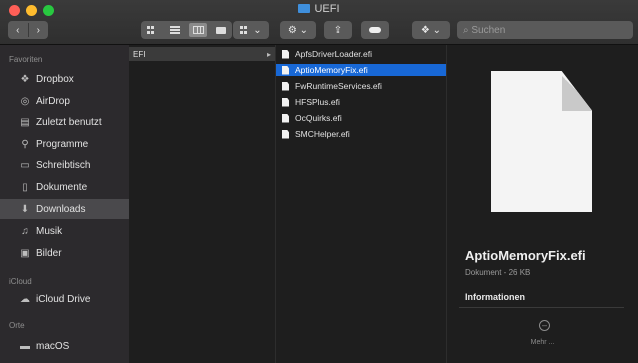 This screenshot has width=638, height=363. I want to click on column-view-button, so click(198, 30).